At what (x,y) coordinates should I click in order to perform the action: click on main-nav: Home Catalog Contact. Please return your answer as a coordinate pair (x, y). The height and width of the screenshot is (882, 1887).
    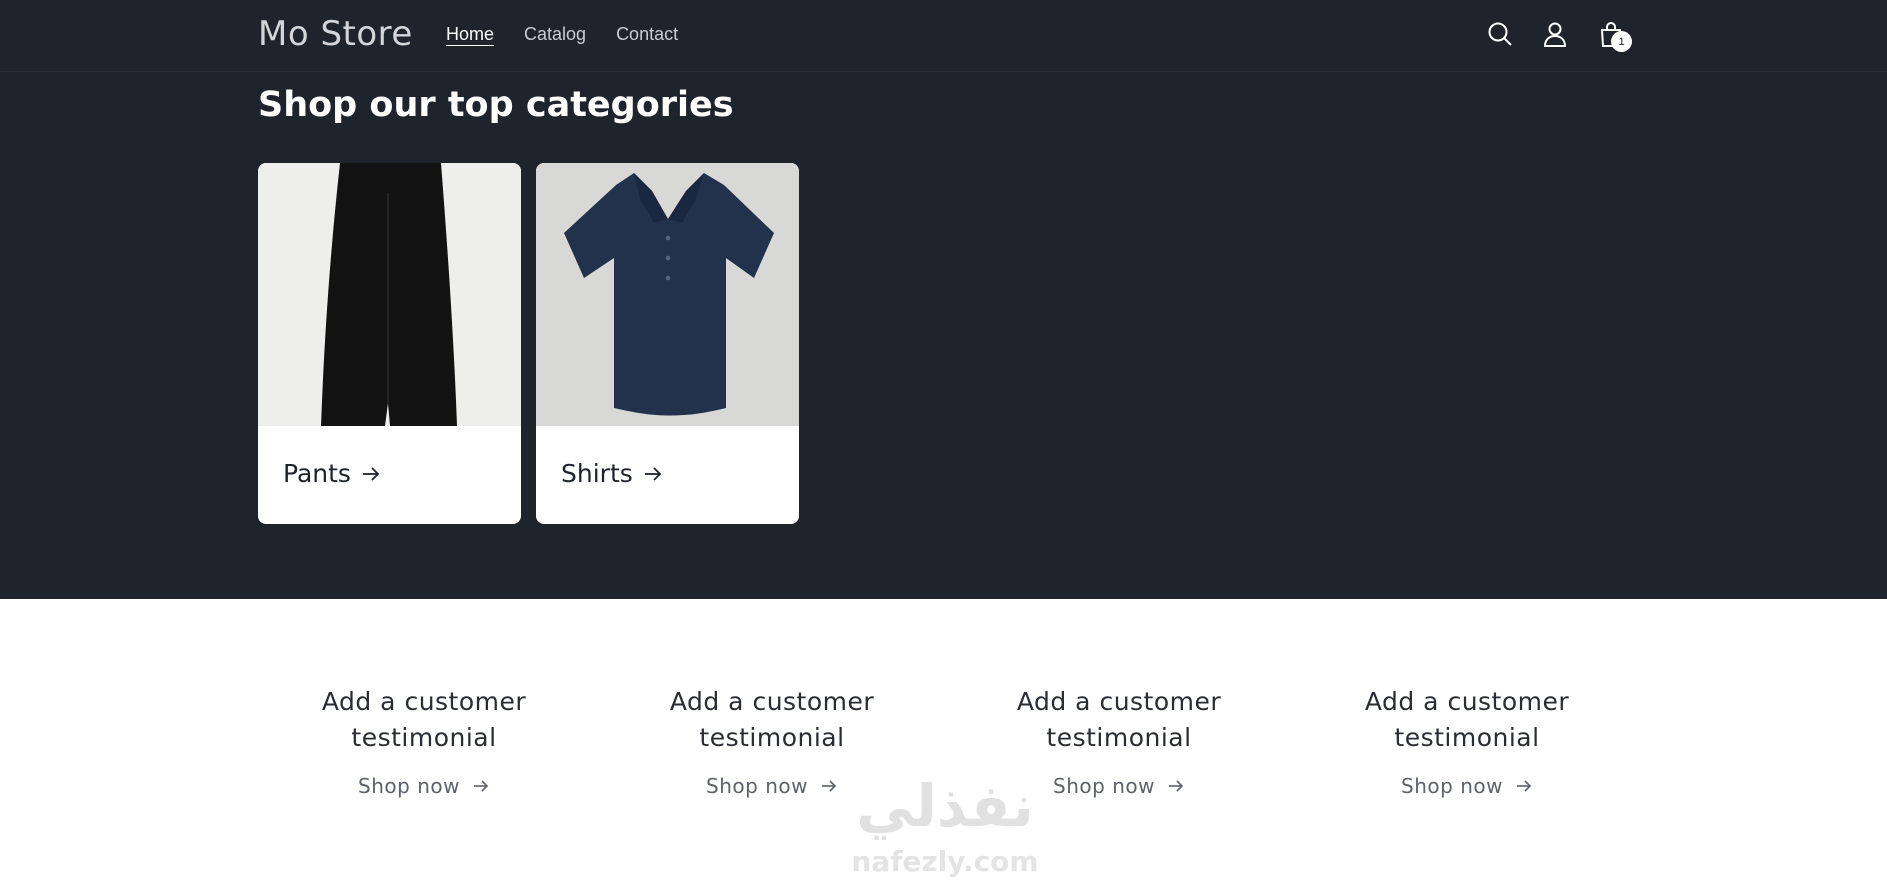
    Looking at the image, I should click on (562, 34).